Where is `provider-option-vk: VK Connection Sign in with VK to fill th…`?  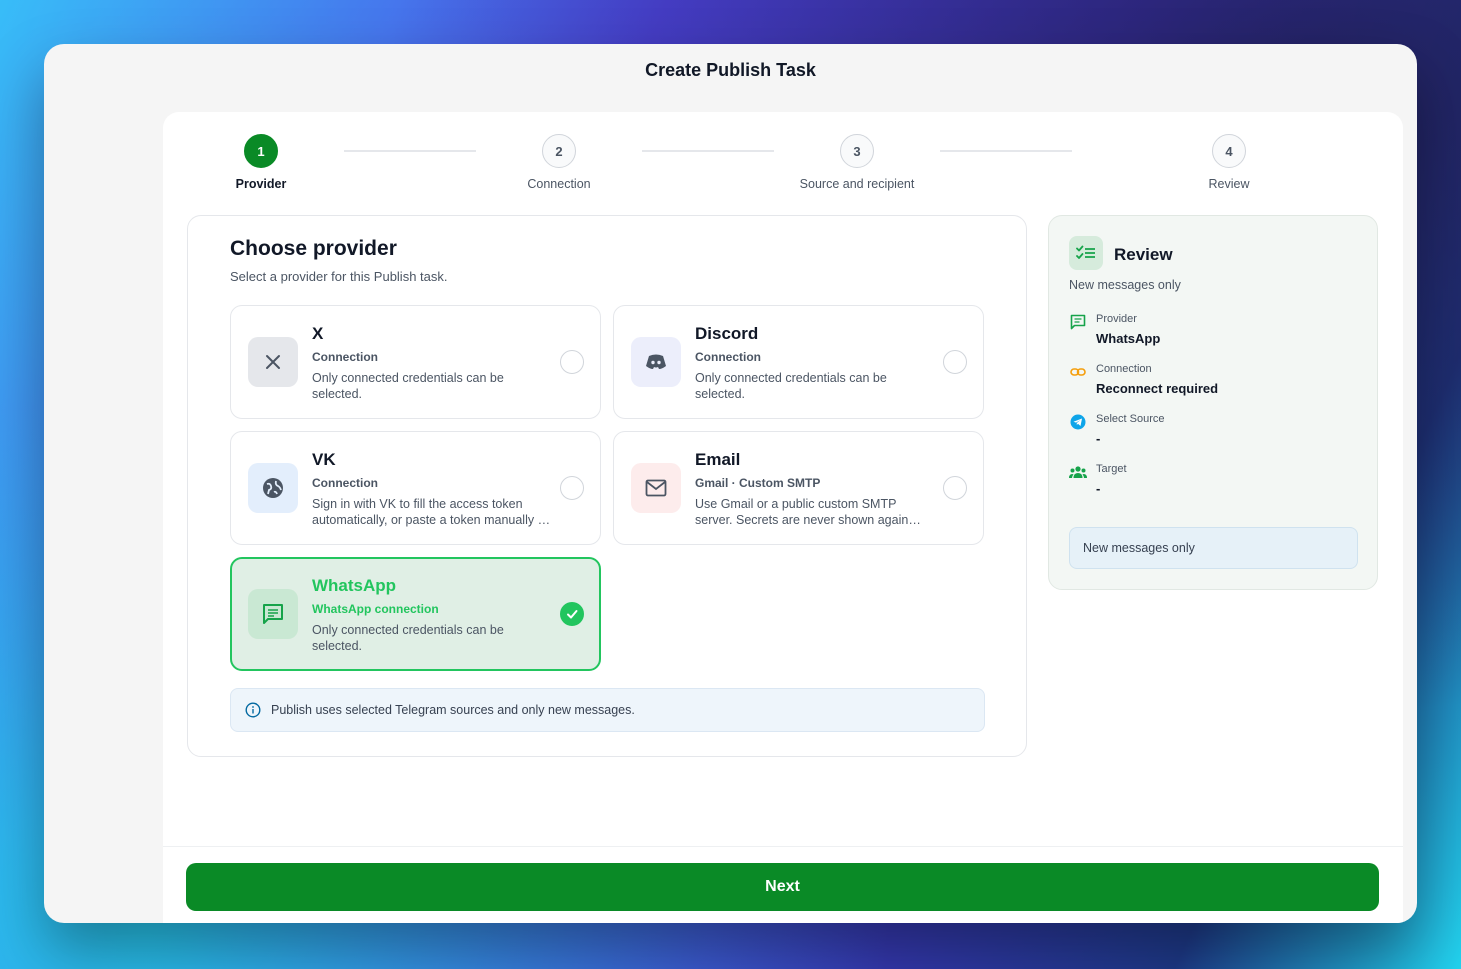
provider-option-vk: VK Connection Sign in with VK to fill th… is located at coordinates (415, 488).